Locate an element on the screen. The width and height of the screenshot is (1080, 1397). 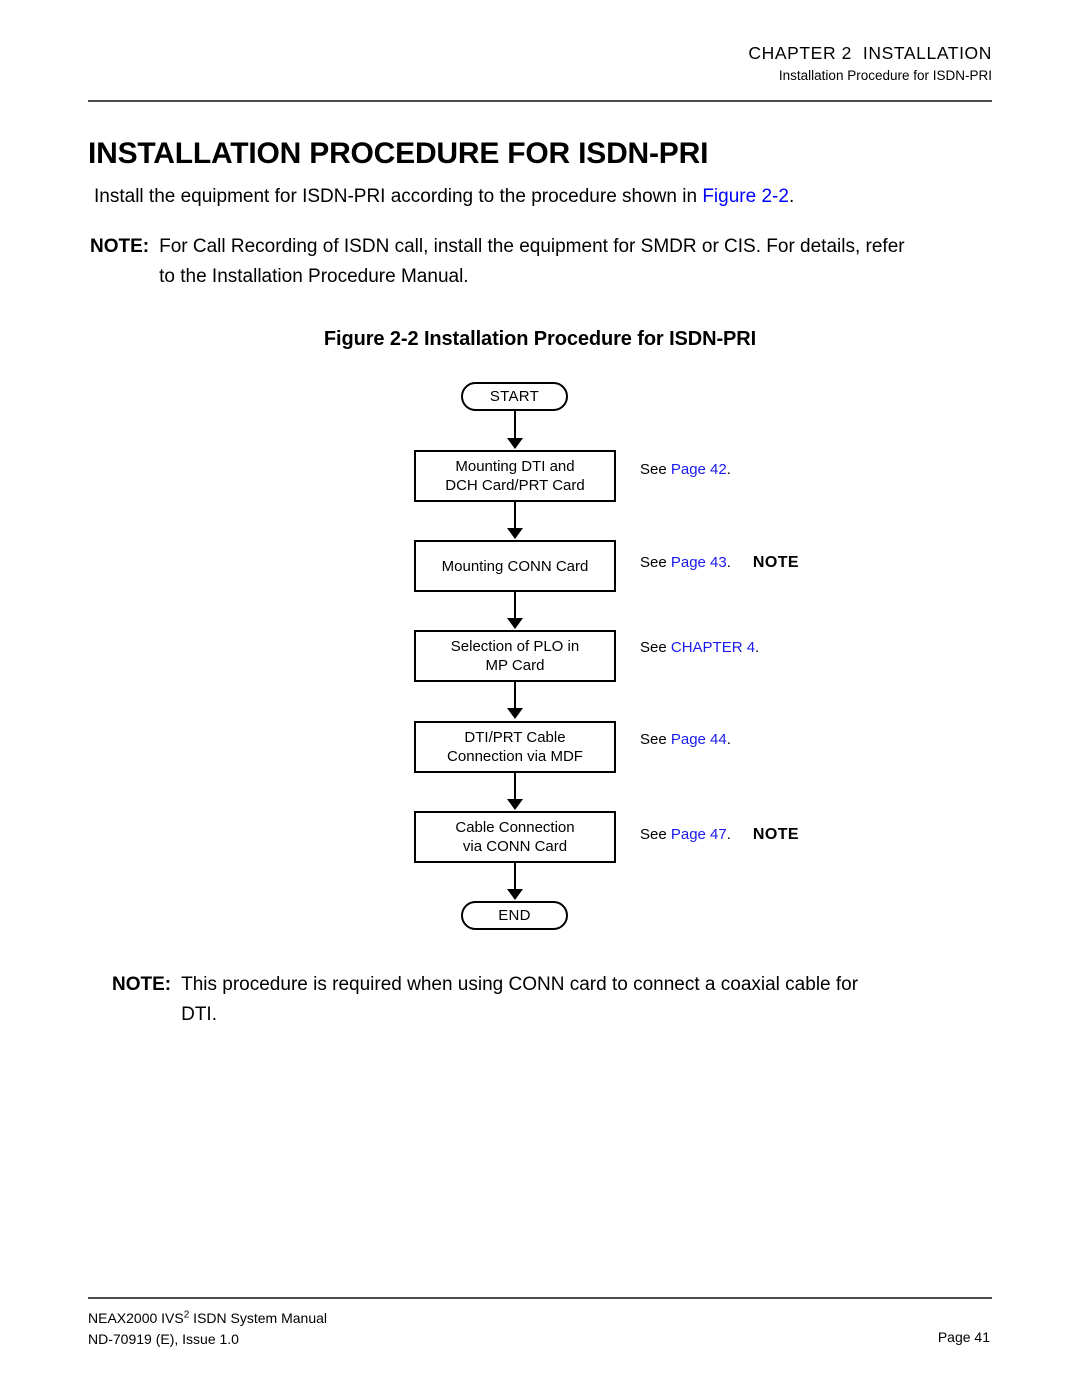
flow-side-note-4: See Page 44. is located at coordinates (685, 739).